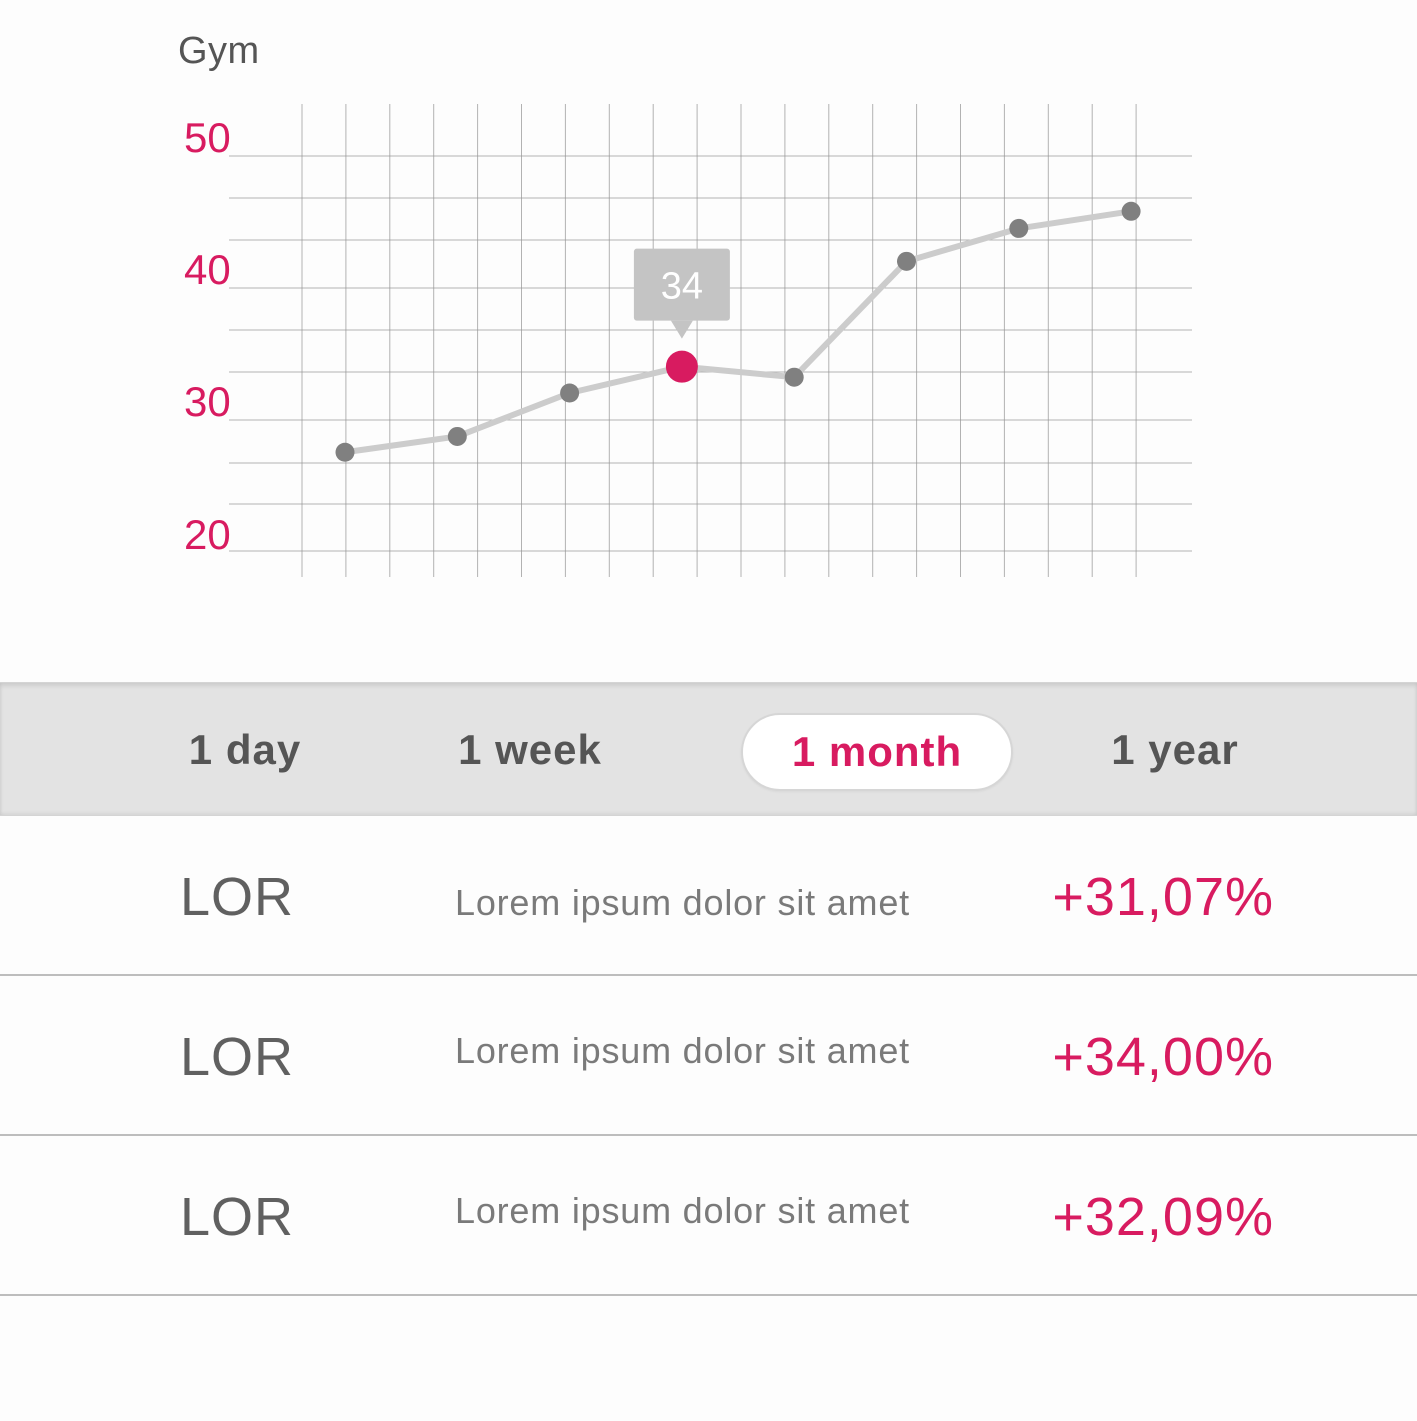  I want to click on y-tick-label: 40, so click(207, 269).